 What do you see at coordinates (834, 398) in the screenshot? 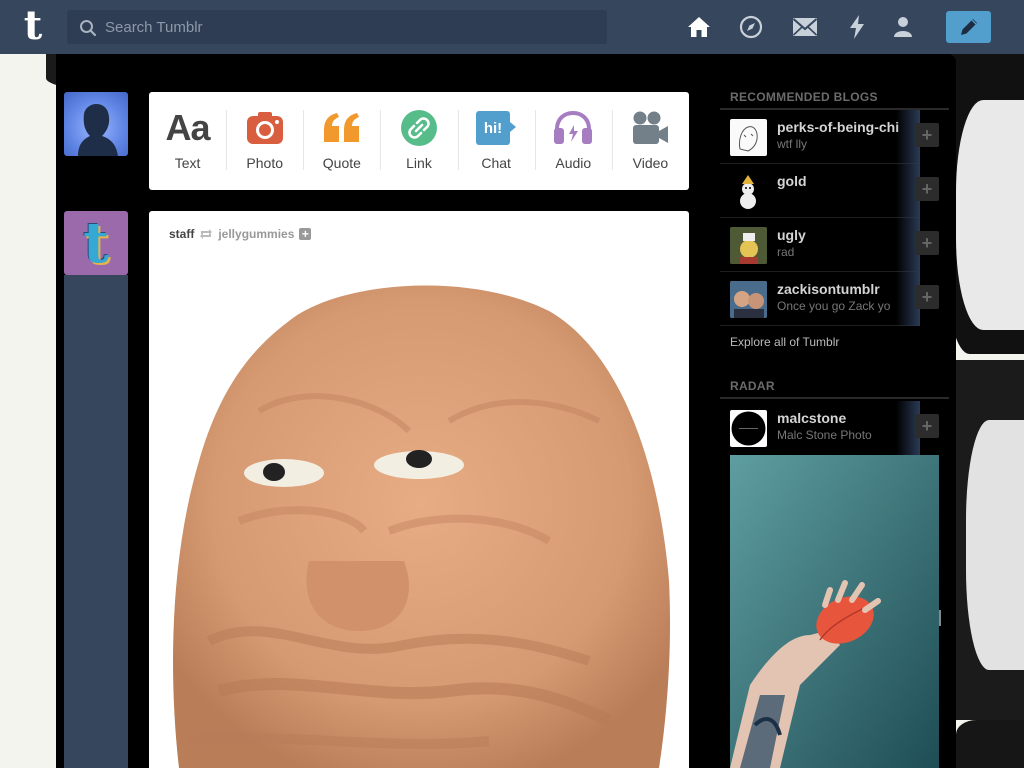
I see `sidebar-divider` at bounding box center [834, 398].